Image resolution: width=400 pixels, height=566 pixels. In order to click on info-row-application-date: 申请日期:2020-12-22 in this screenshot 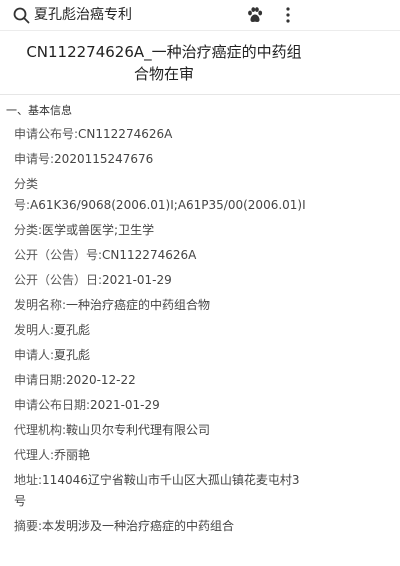, I will do `click(156, 380)`.